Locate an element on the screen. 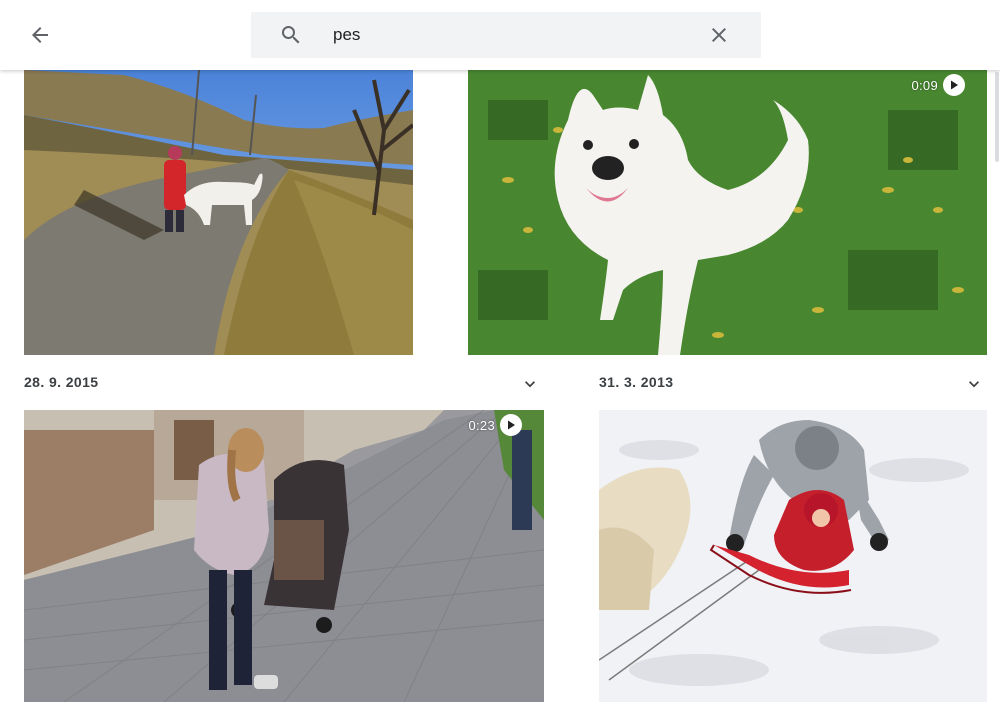 This screenshot has height=712, width=1000. top-app-bar is located at coordinates (500, 35).